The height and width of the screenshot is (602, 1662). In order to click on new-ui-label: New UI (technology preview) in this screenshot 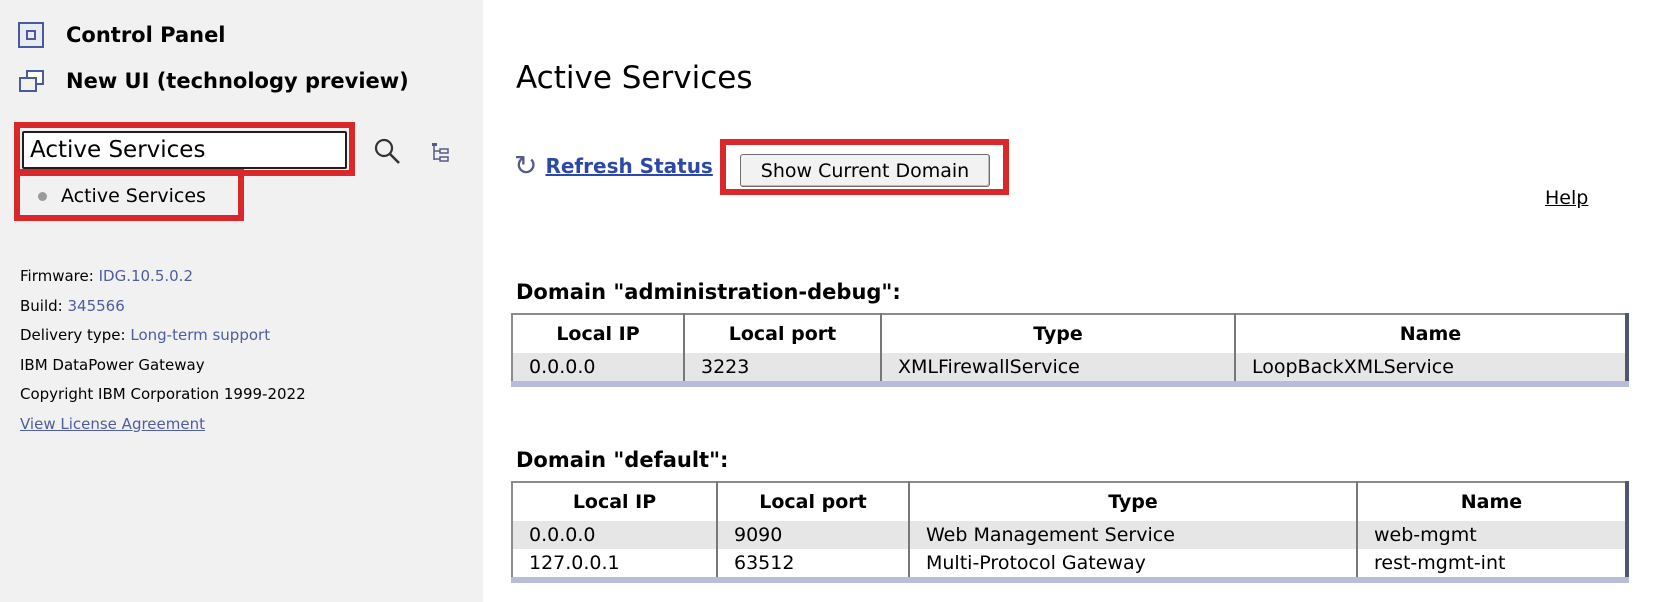, I will do `click(237, 81)`.